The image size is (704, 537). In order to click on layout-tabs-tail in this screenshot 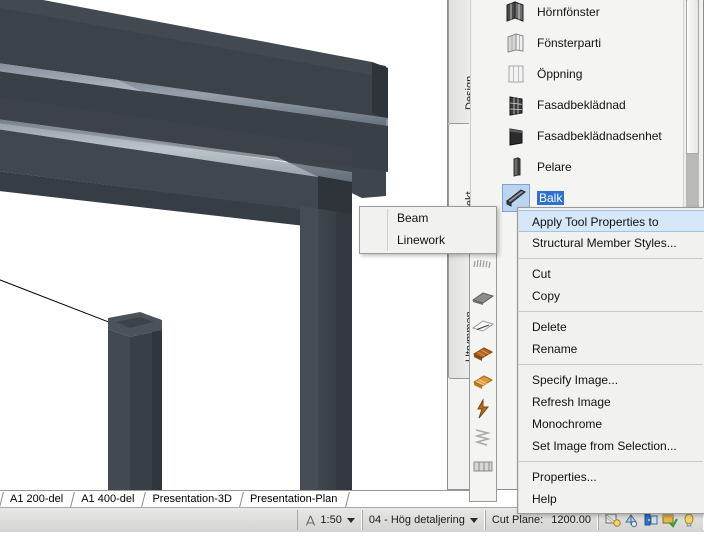, I will do `click(351, 499)`.